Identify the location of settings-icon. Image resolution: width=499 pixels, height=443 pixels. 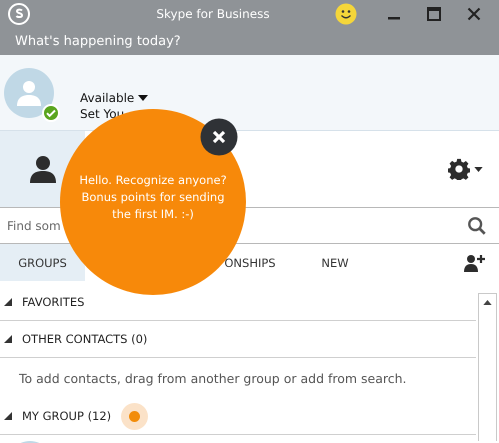
(459, 169).